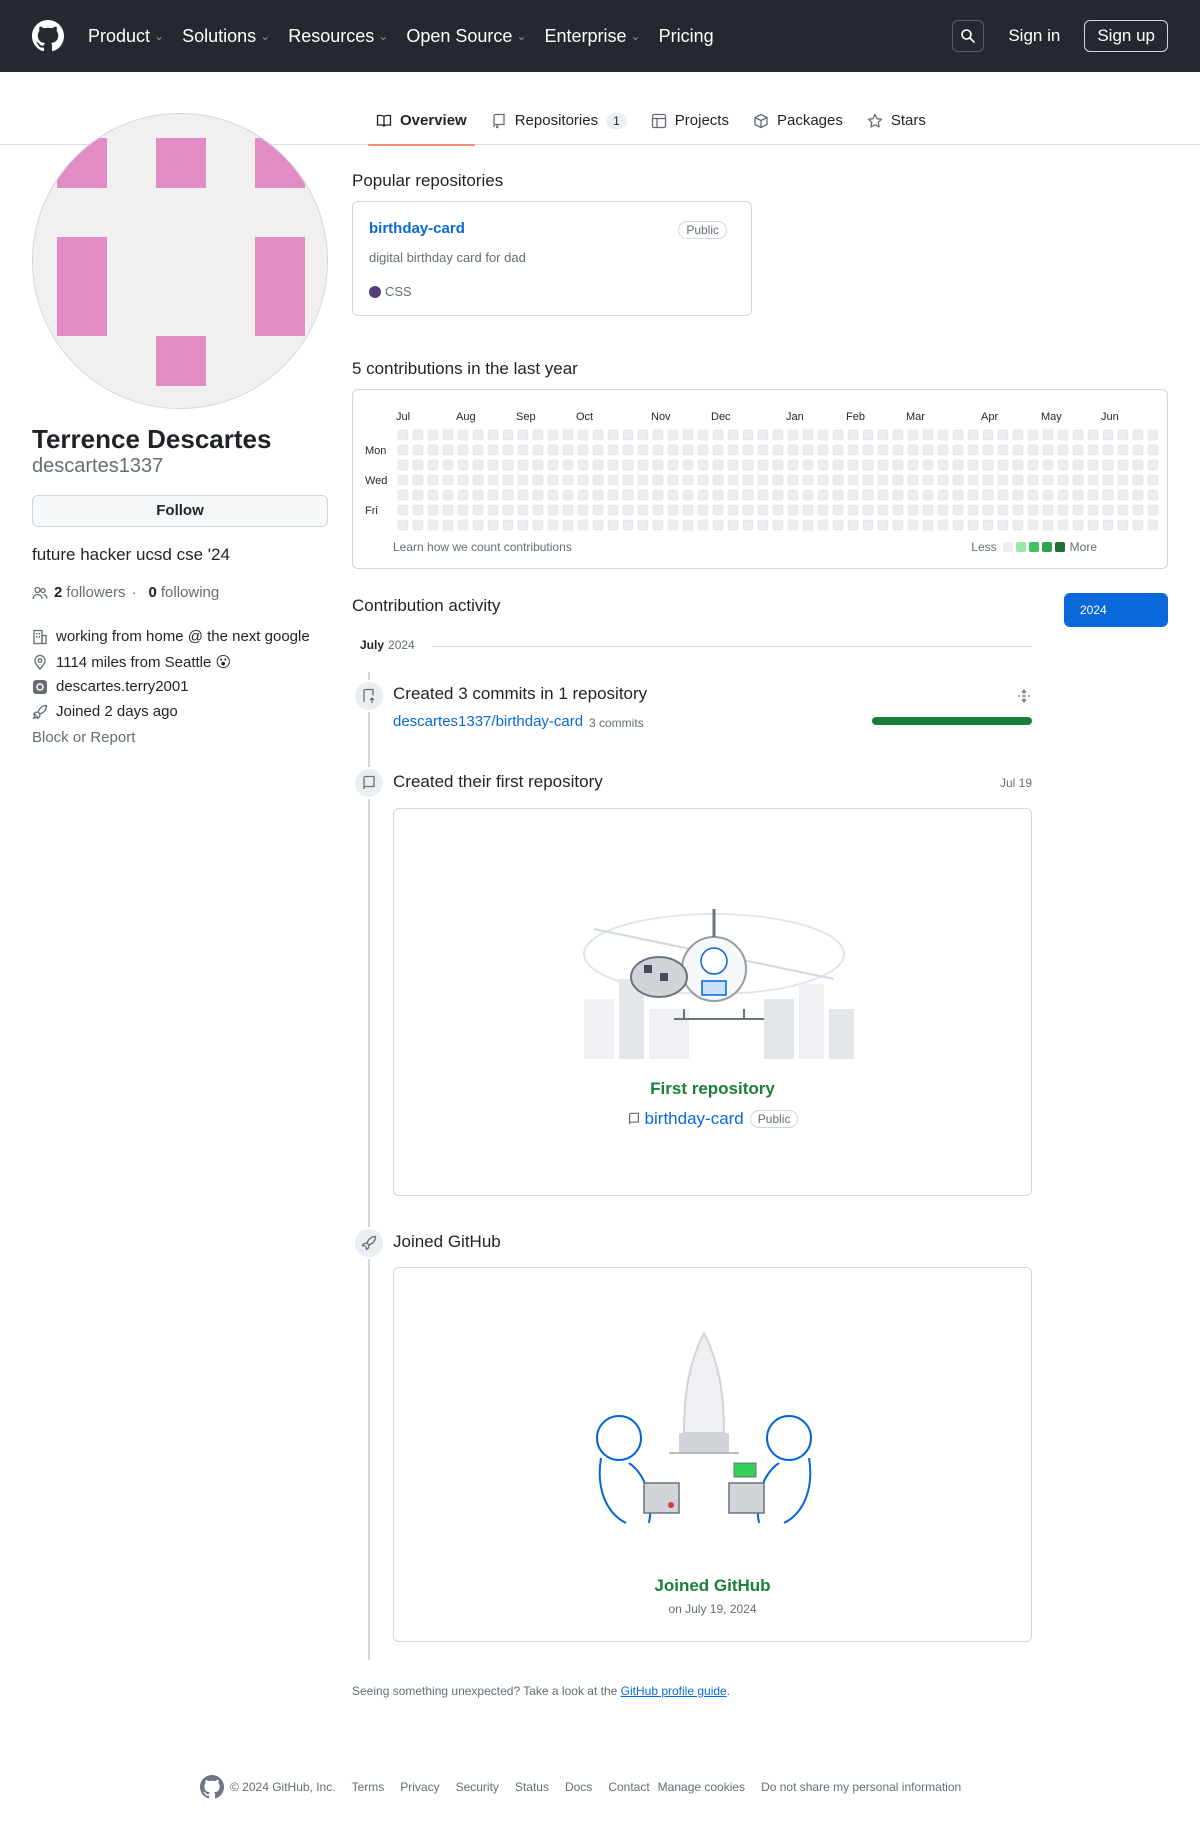 The image size is (1200, 1839). What do you see at coordinates (1024, 696) in the screenshot?
I see `fold-icon` at bounding box center [1024, 696].